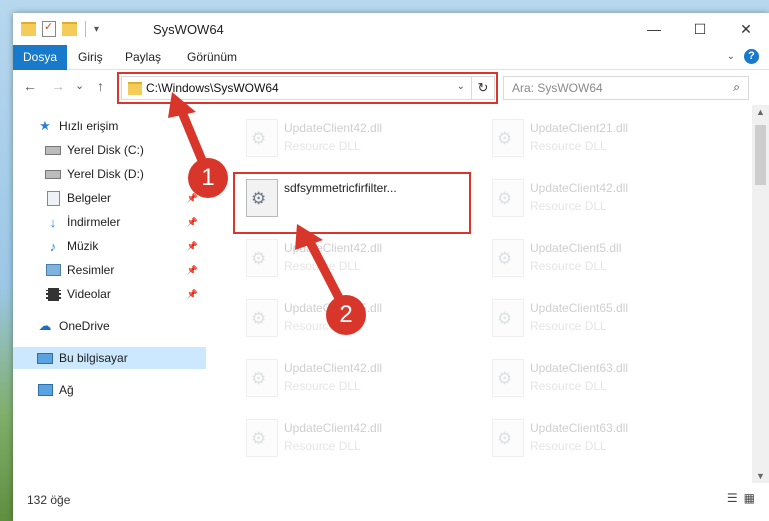  I want to click on arrow-1-head, so click(182, 105).